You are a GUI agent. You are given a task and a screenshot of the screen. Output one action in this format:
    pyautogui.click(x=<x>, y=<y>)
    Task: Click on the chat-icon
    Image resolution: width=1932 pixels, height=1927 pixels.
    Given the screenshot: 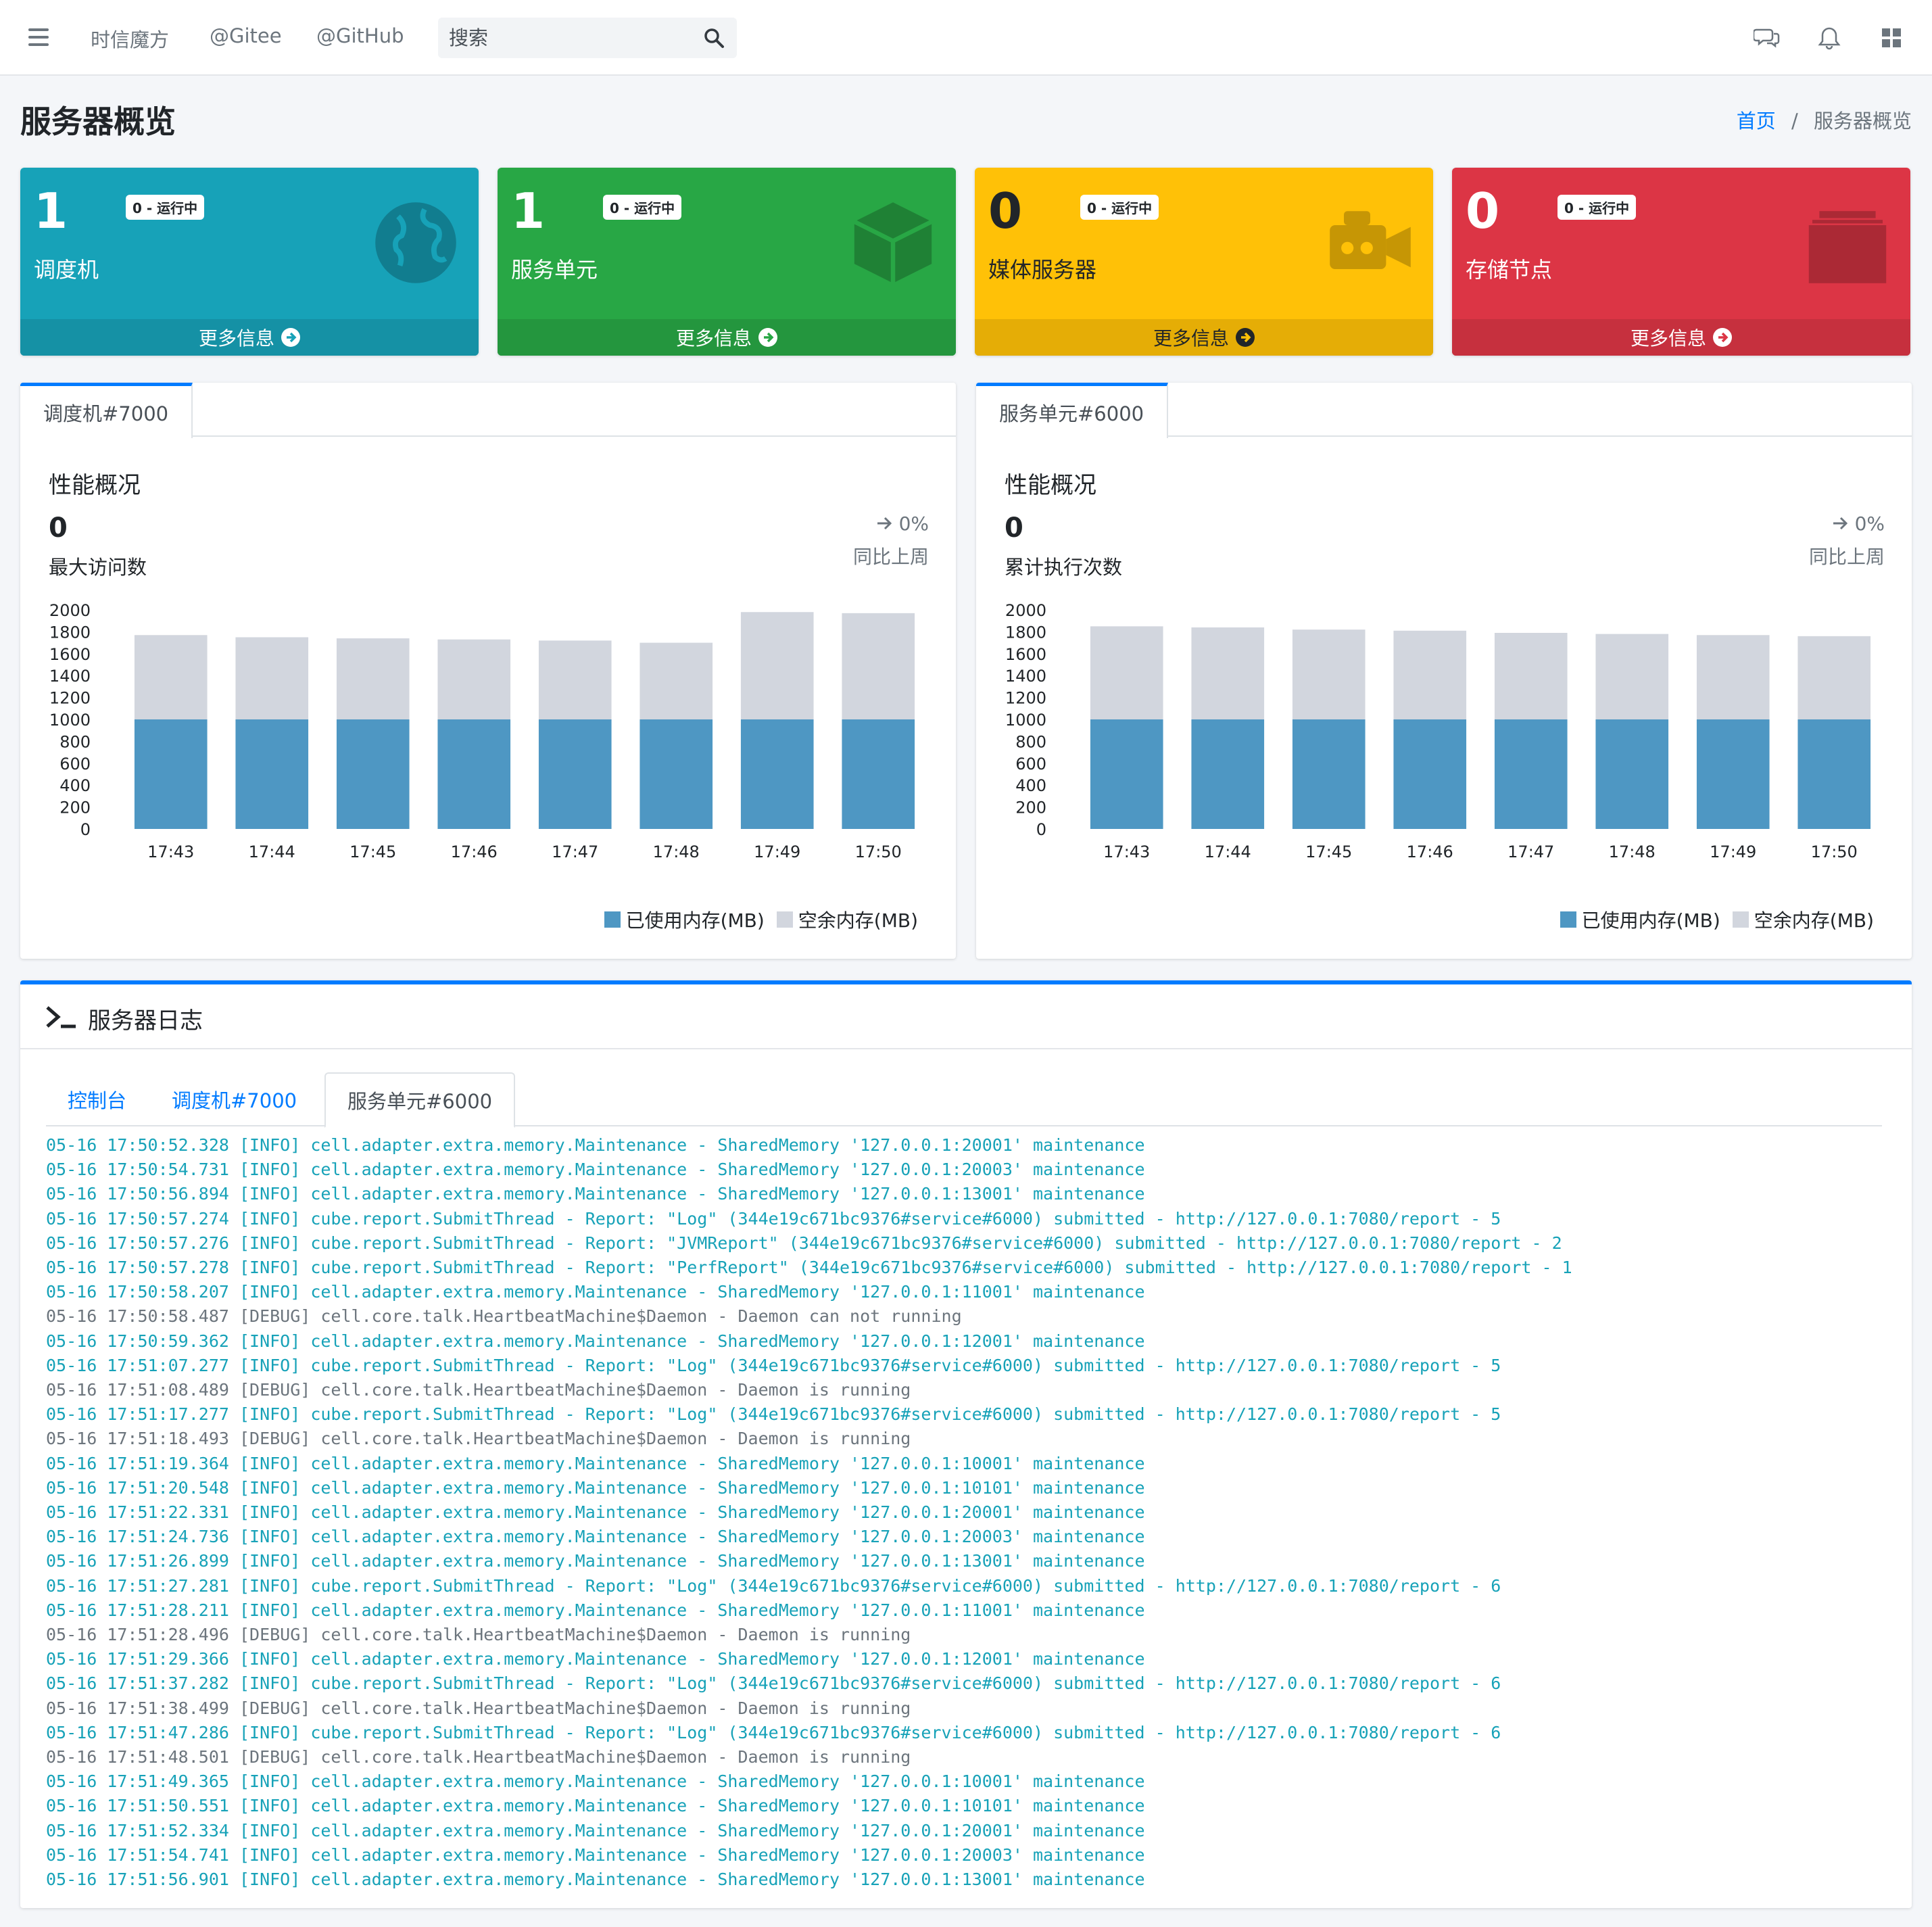 What is the action you would take?
    pyautogui.click(x=1768, y=37)
    